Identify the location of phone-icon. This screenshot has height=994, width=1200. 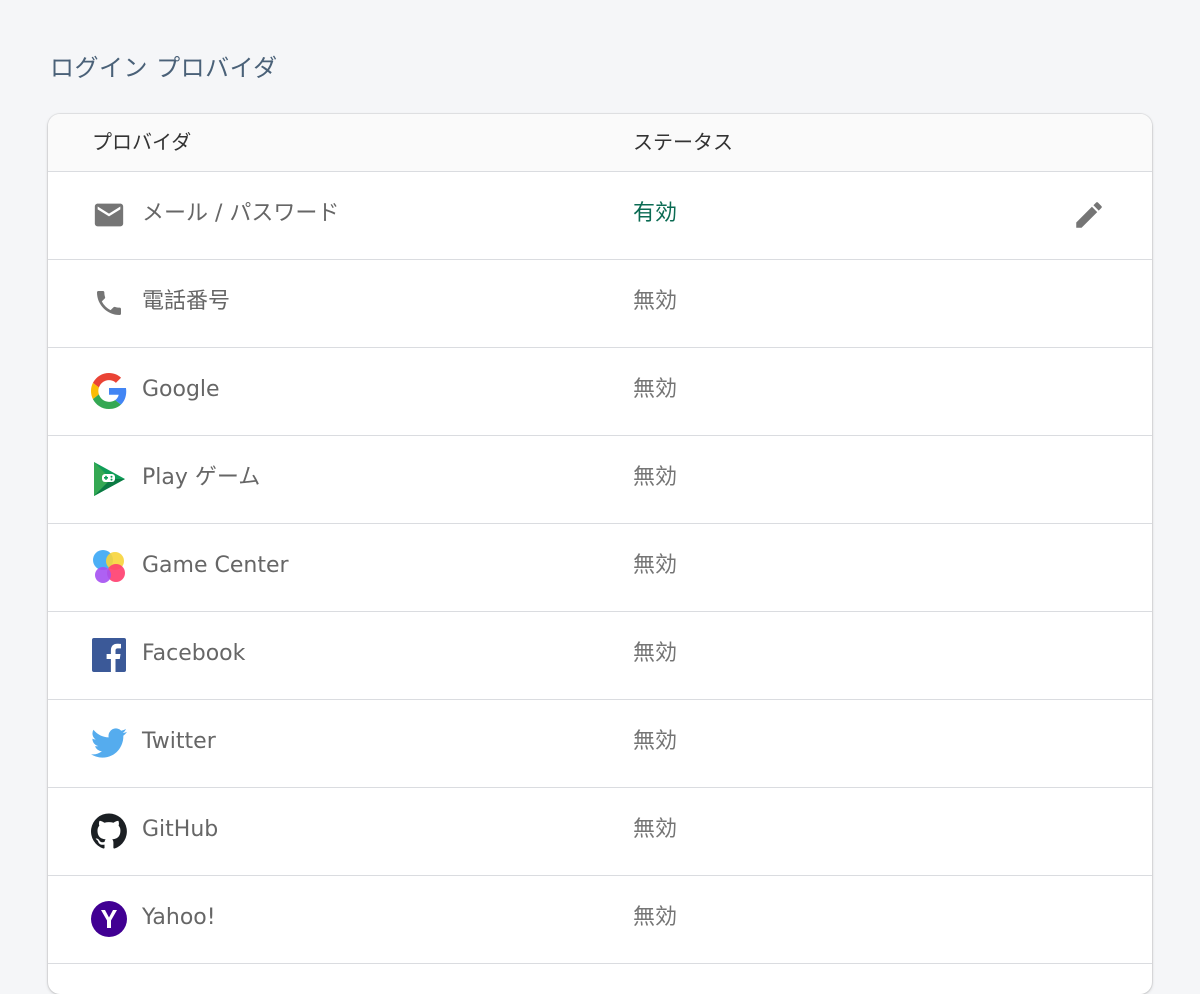
(109, 303).